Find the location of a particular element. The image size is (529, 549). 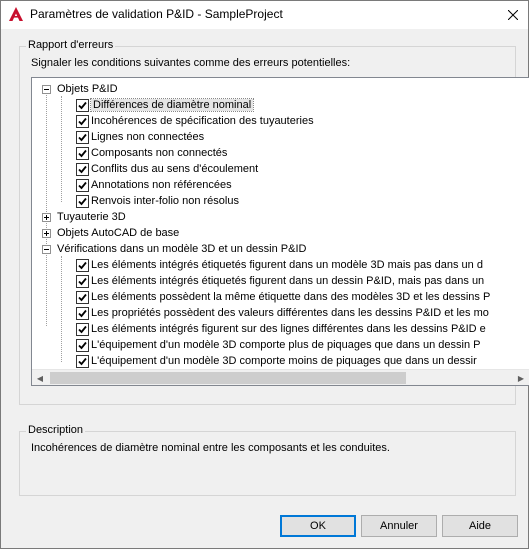

tree-item-check: Renvois inter-folio non résolus is located at coordinates (157, 201).